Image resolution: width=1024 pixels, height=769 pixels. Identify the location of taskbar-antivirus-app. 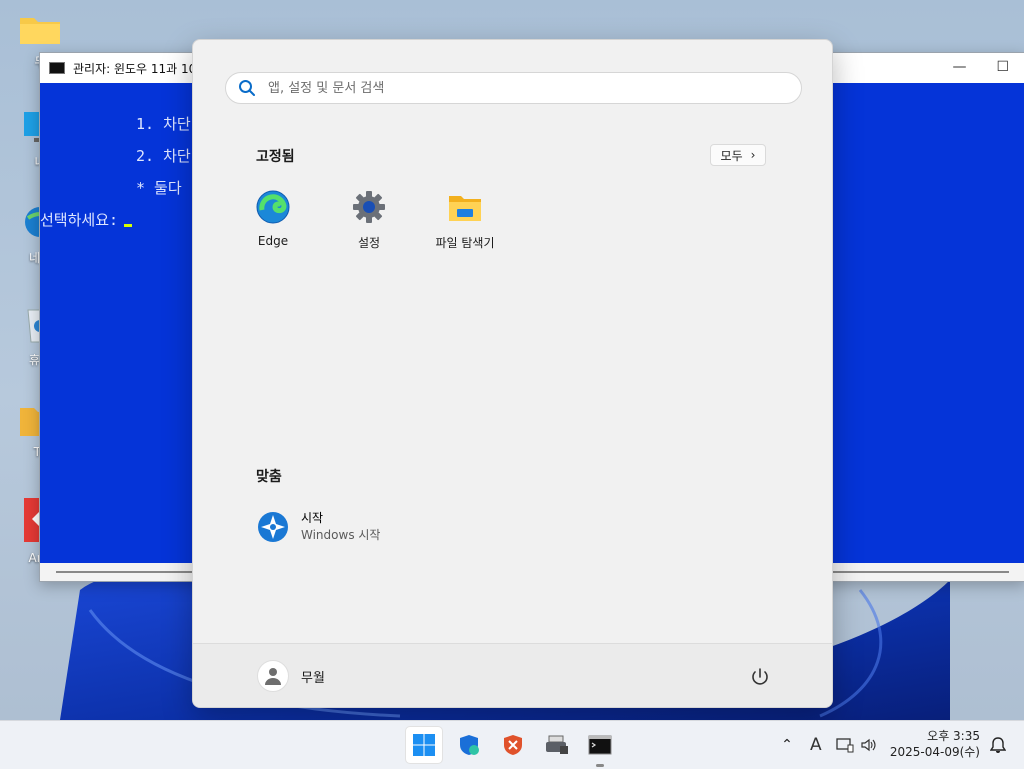
(513, 745).